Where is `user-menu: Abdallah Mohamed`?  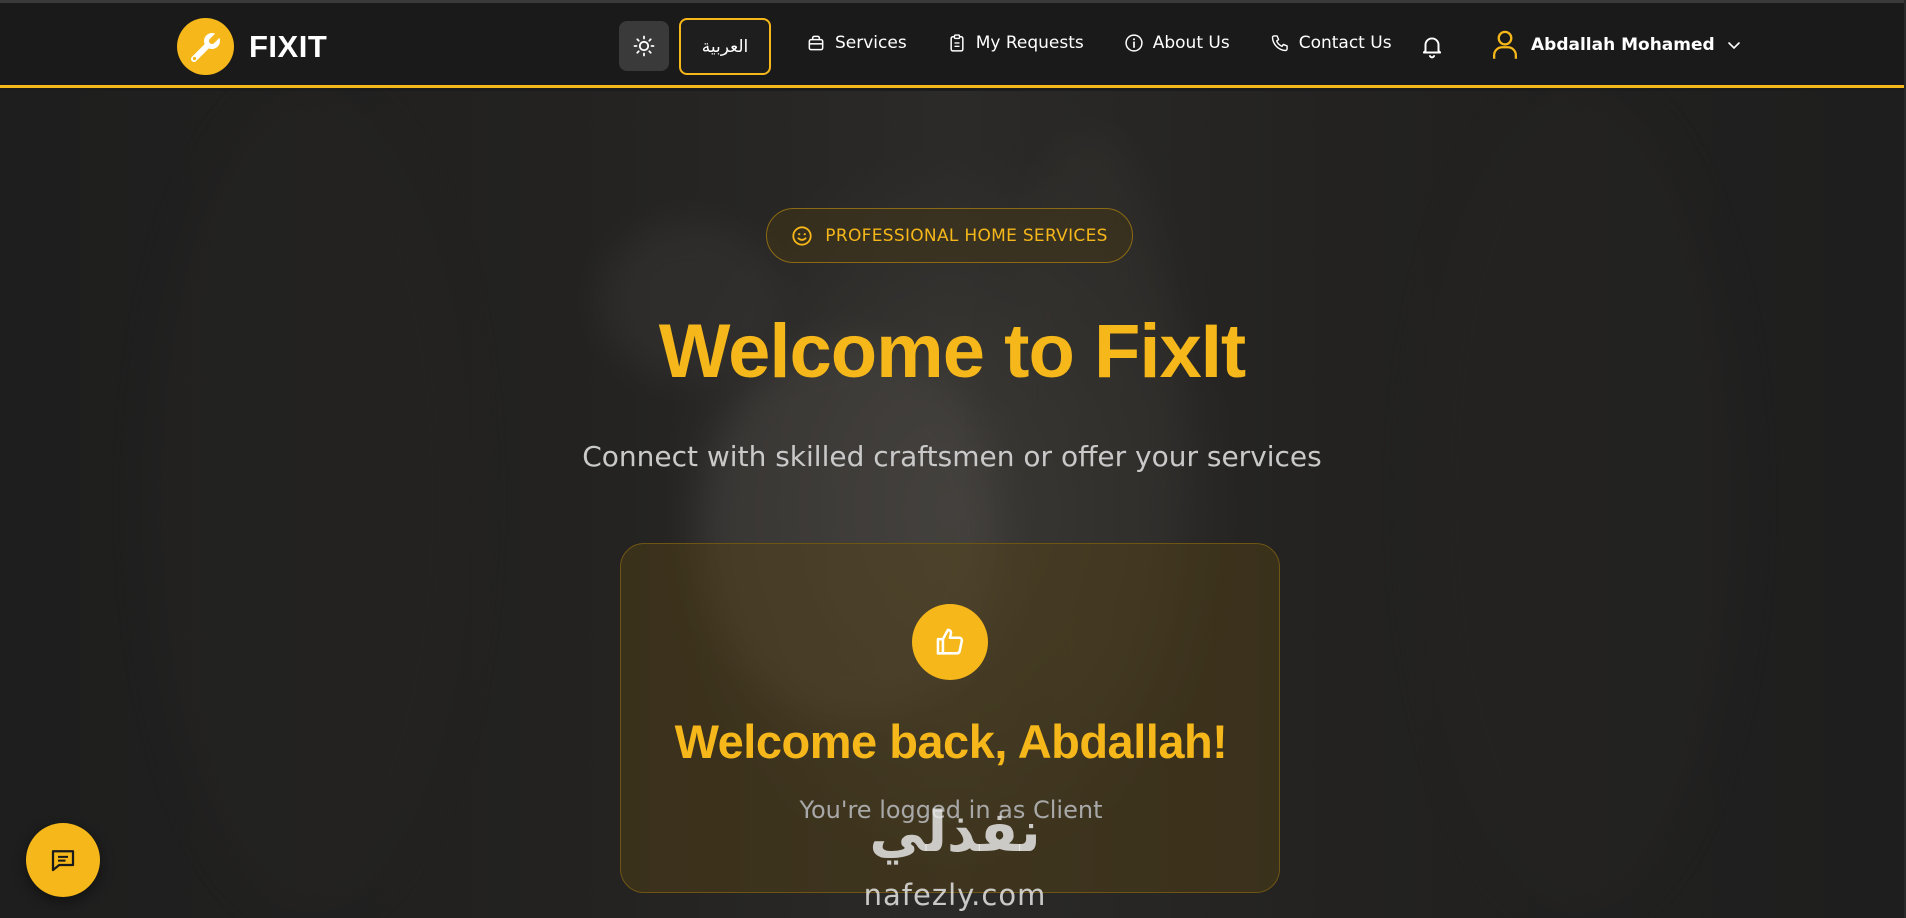
user-menu: Abdallah Mohamed is located at coordinates (1616, 45).